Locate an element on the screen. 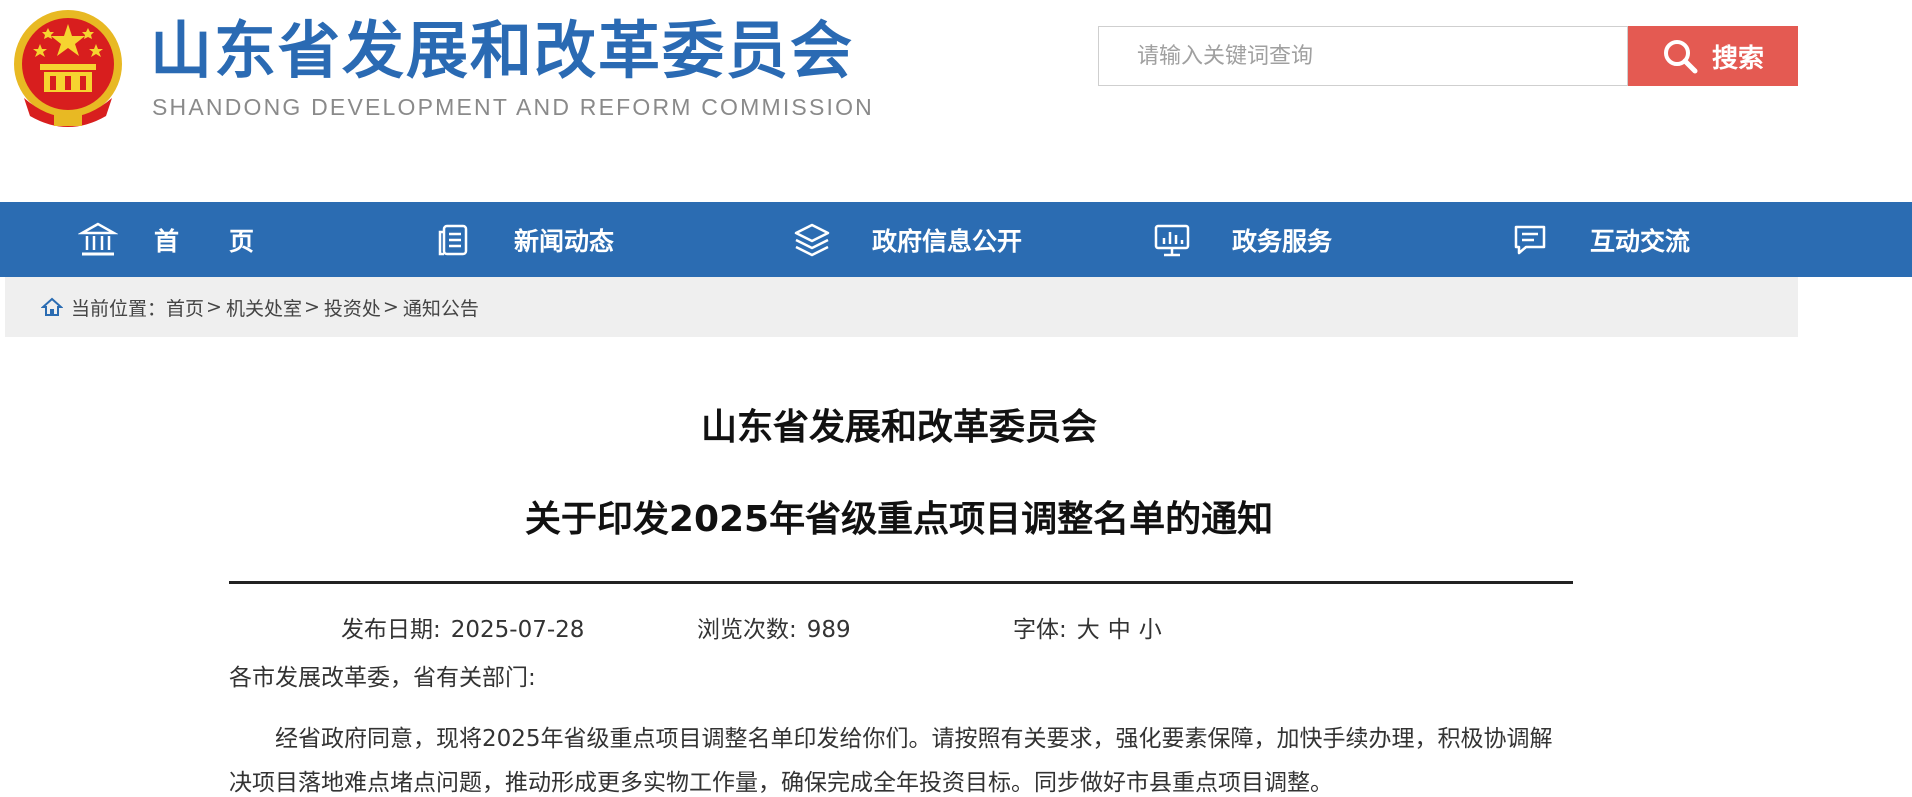  main-nav: 首 页 新闻动态 政府信息公开 政务服务 互动交流 is located at coordinates (956, 239).